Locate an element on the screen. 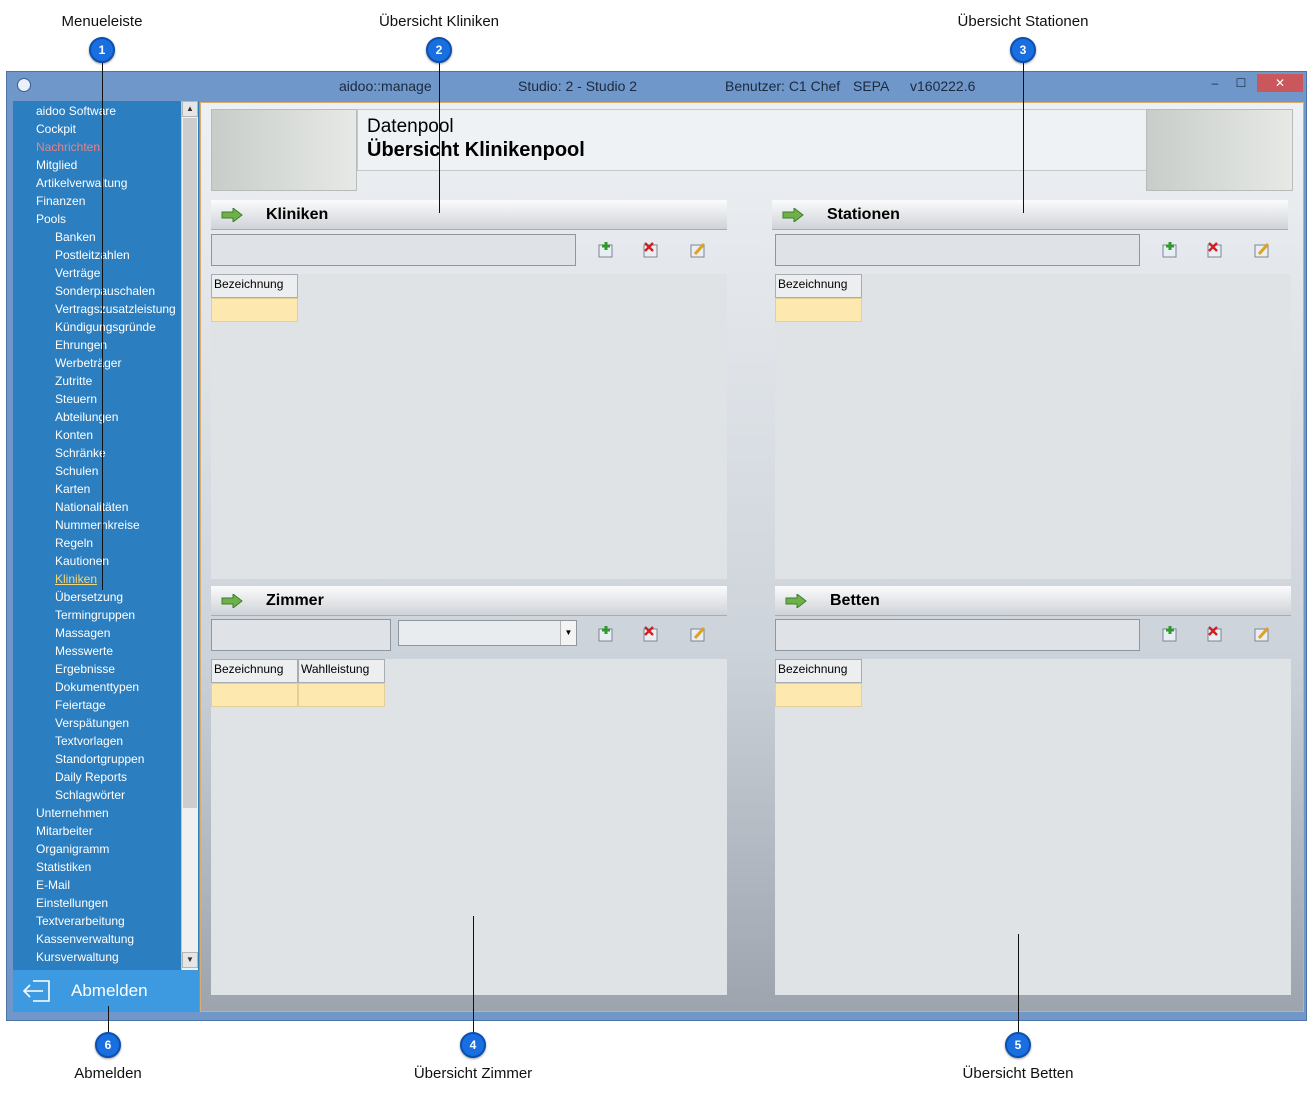 The width and height of the screenshot is (1315, 1099). sidebar-item-nummernkreise: Nummernkreise is located at coordinates (97, 525).